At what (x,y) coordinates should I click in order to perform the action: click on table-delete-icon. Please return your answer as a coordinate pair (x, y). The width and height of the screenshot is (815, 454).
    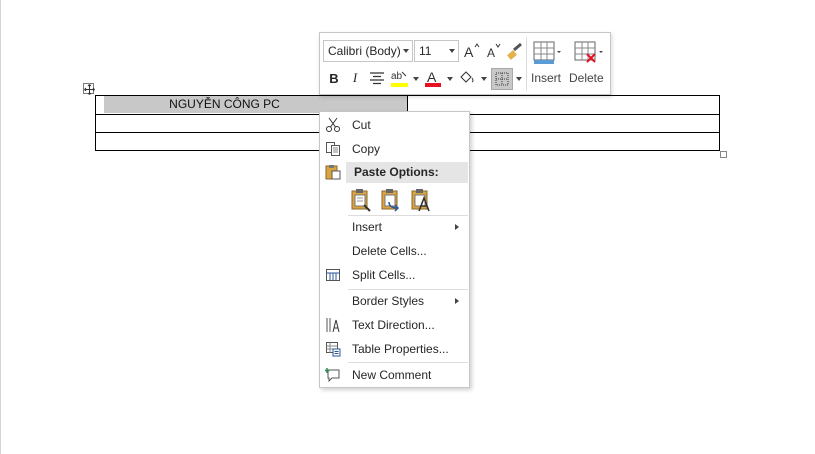
    Looking at the image, I should click on (588, 52).